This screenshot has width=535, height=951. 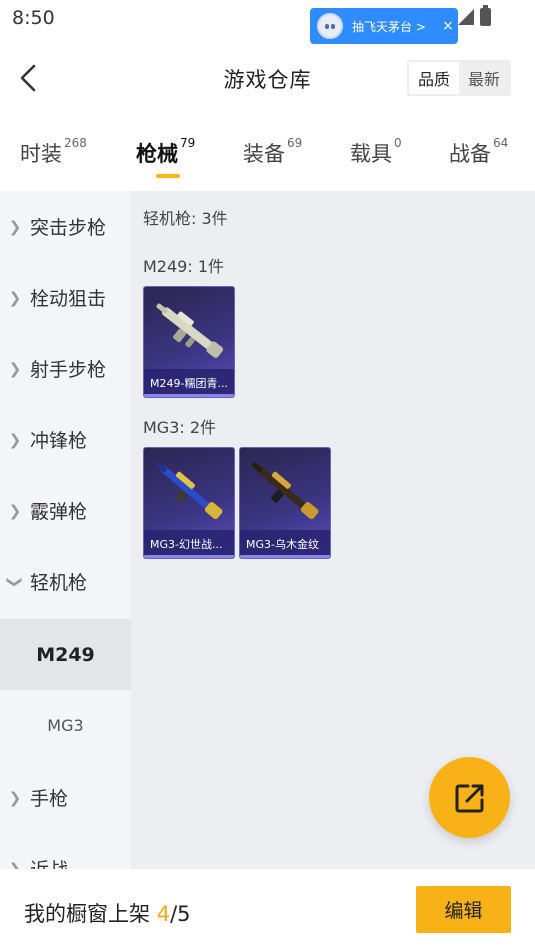 I want to click on status-icons, so click(x=474, y=15).